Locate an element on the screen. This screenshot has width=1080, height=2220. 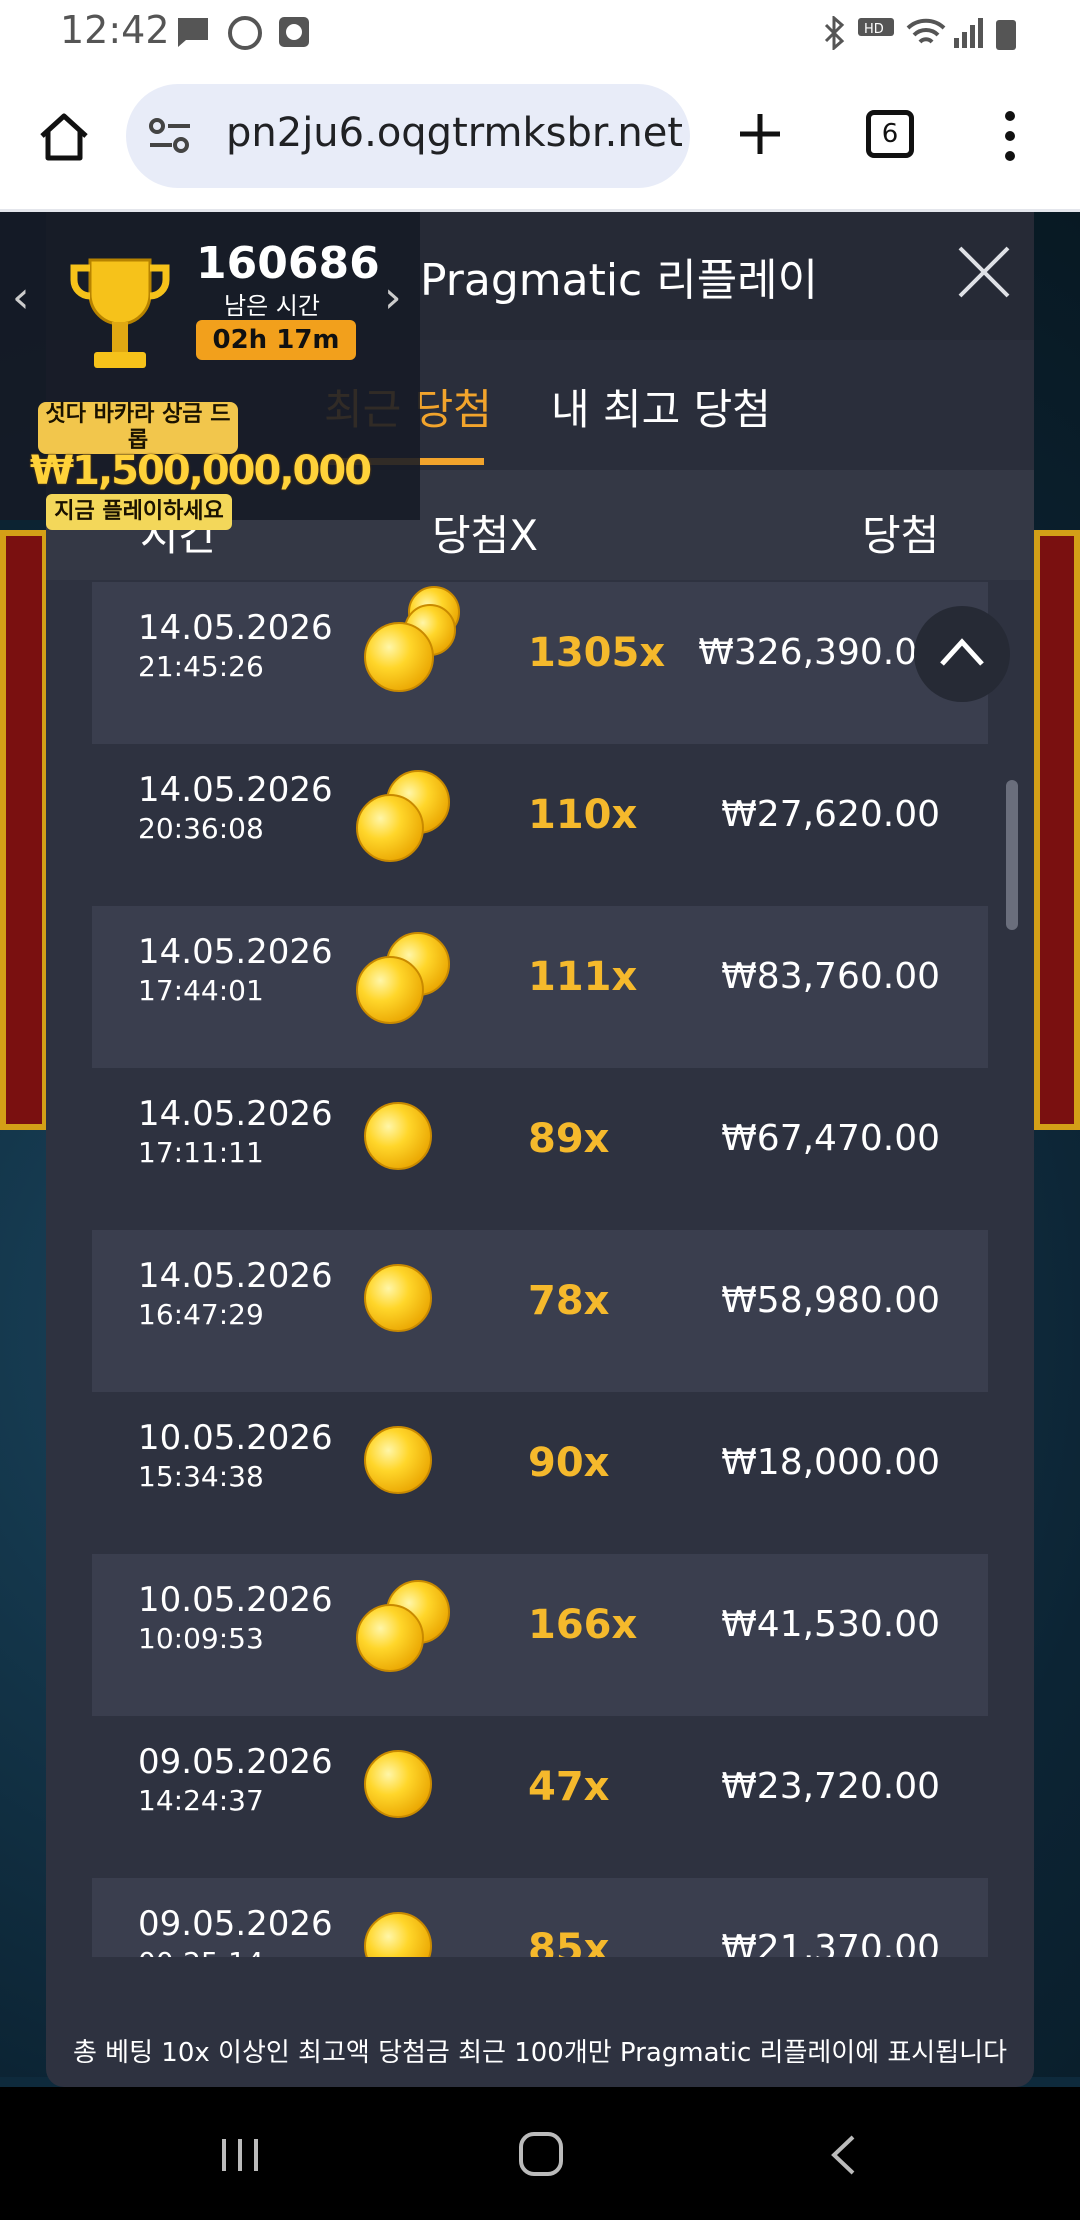
chevron-up-icon is located at coordinates (962, 652).